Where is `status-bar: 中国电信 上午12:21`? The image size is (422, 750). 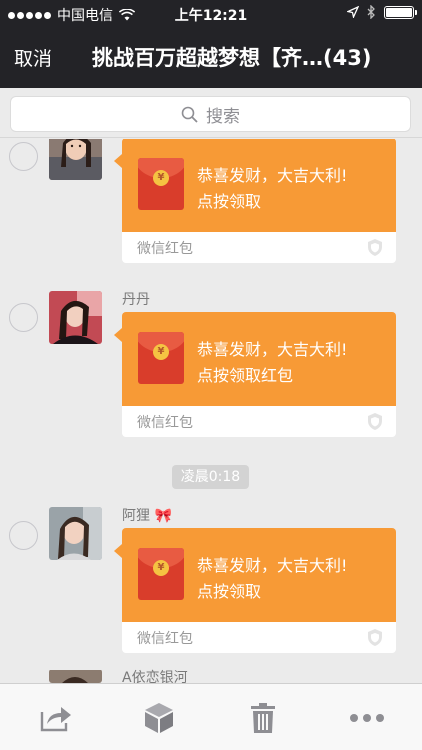
status-bar: 中国电信 上午12:21 is located at coordinates (211, 14).